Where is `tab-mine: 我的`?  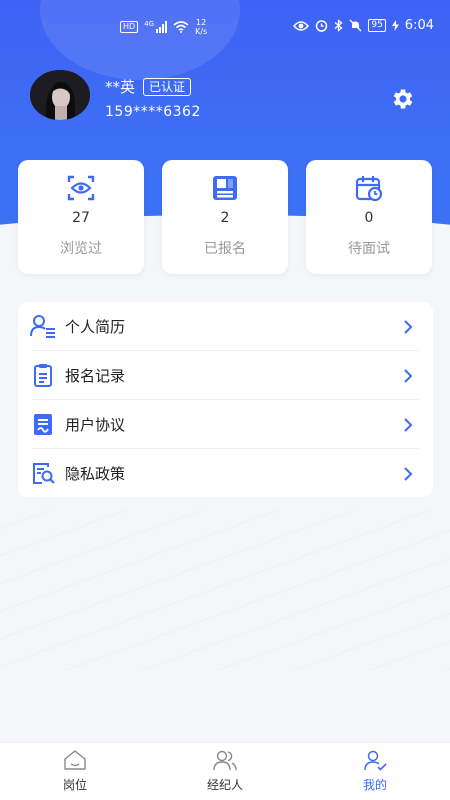 tab-mine: 我的 is located at coordinates (375, 771).